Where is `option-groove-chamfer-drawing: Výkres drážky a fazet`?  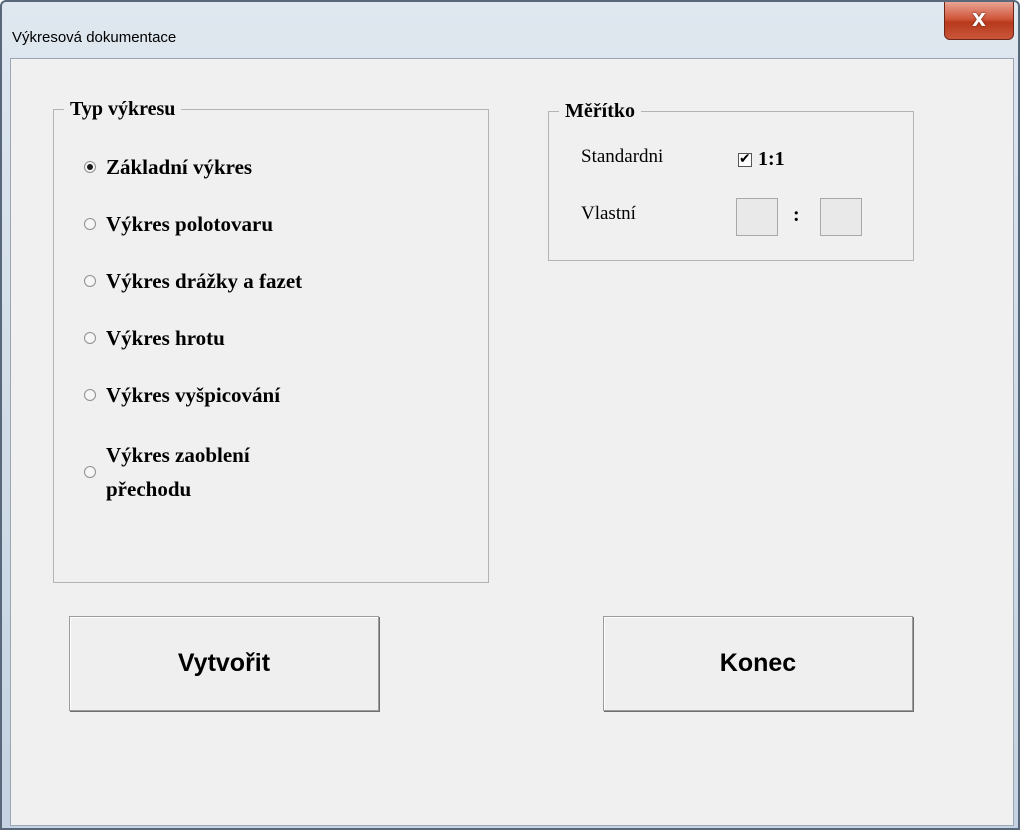
option-groove-chamfer-drawing: Výkres drážky a fazet is located at coordinates (193, 281).